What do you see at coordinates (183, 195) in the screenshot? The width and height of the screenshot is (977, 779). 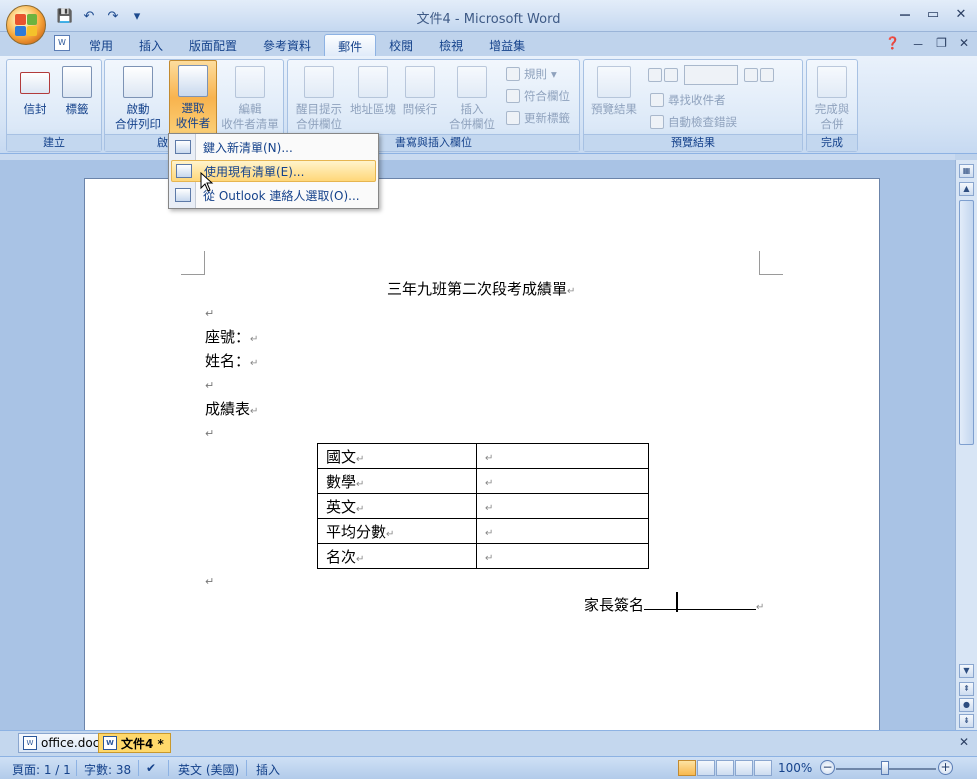 I see `outlook-contacts-icon` at bounding box center [183, 195].